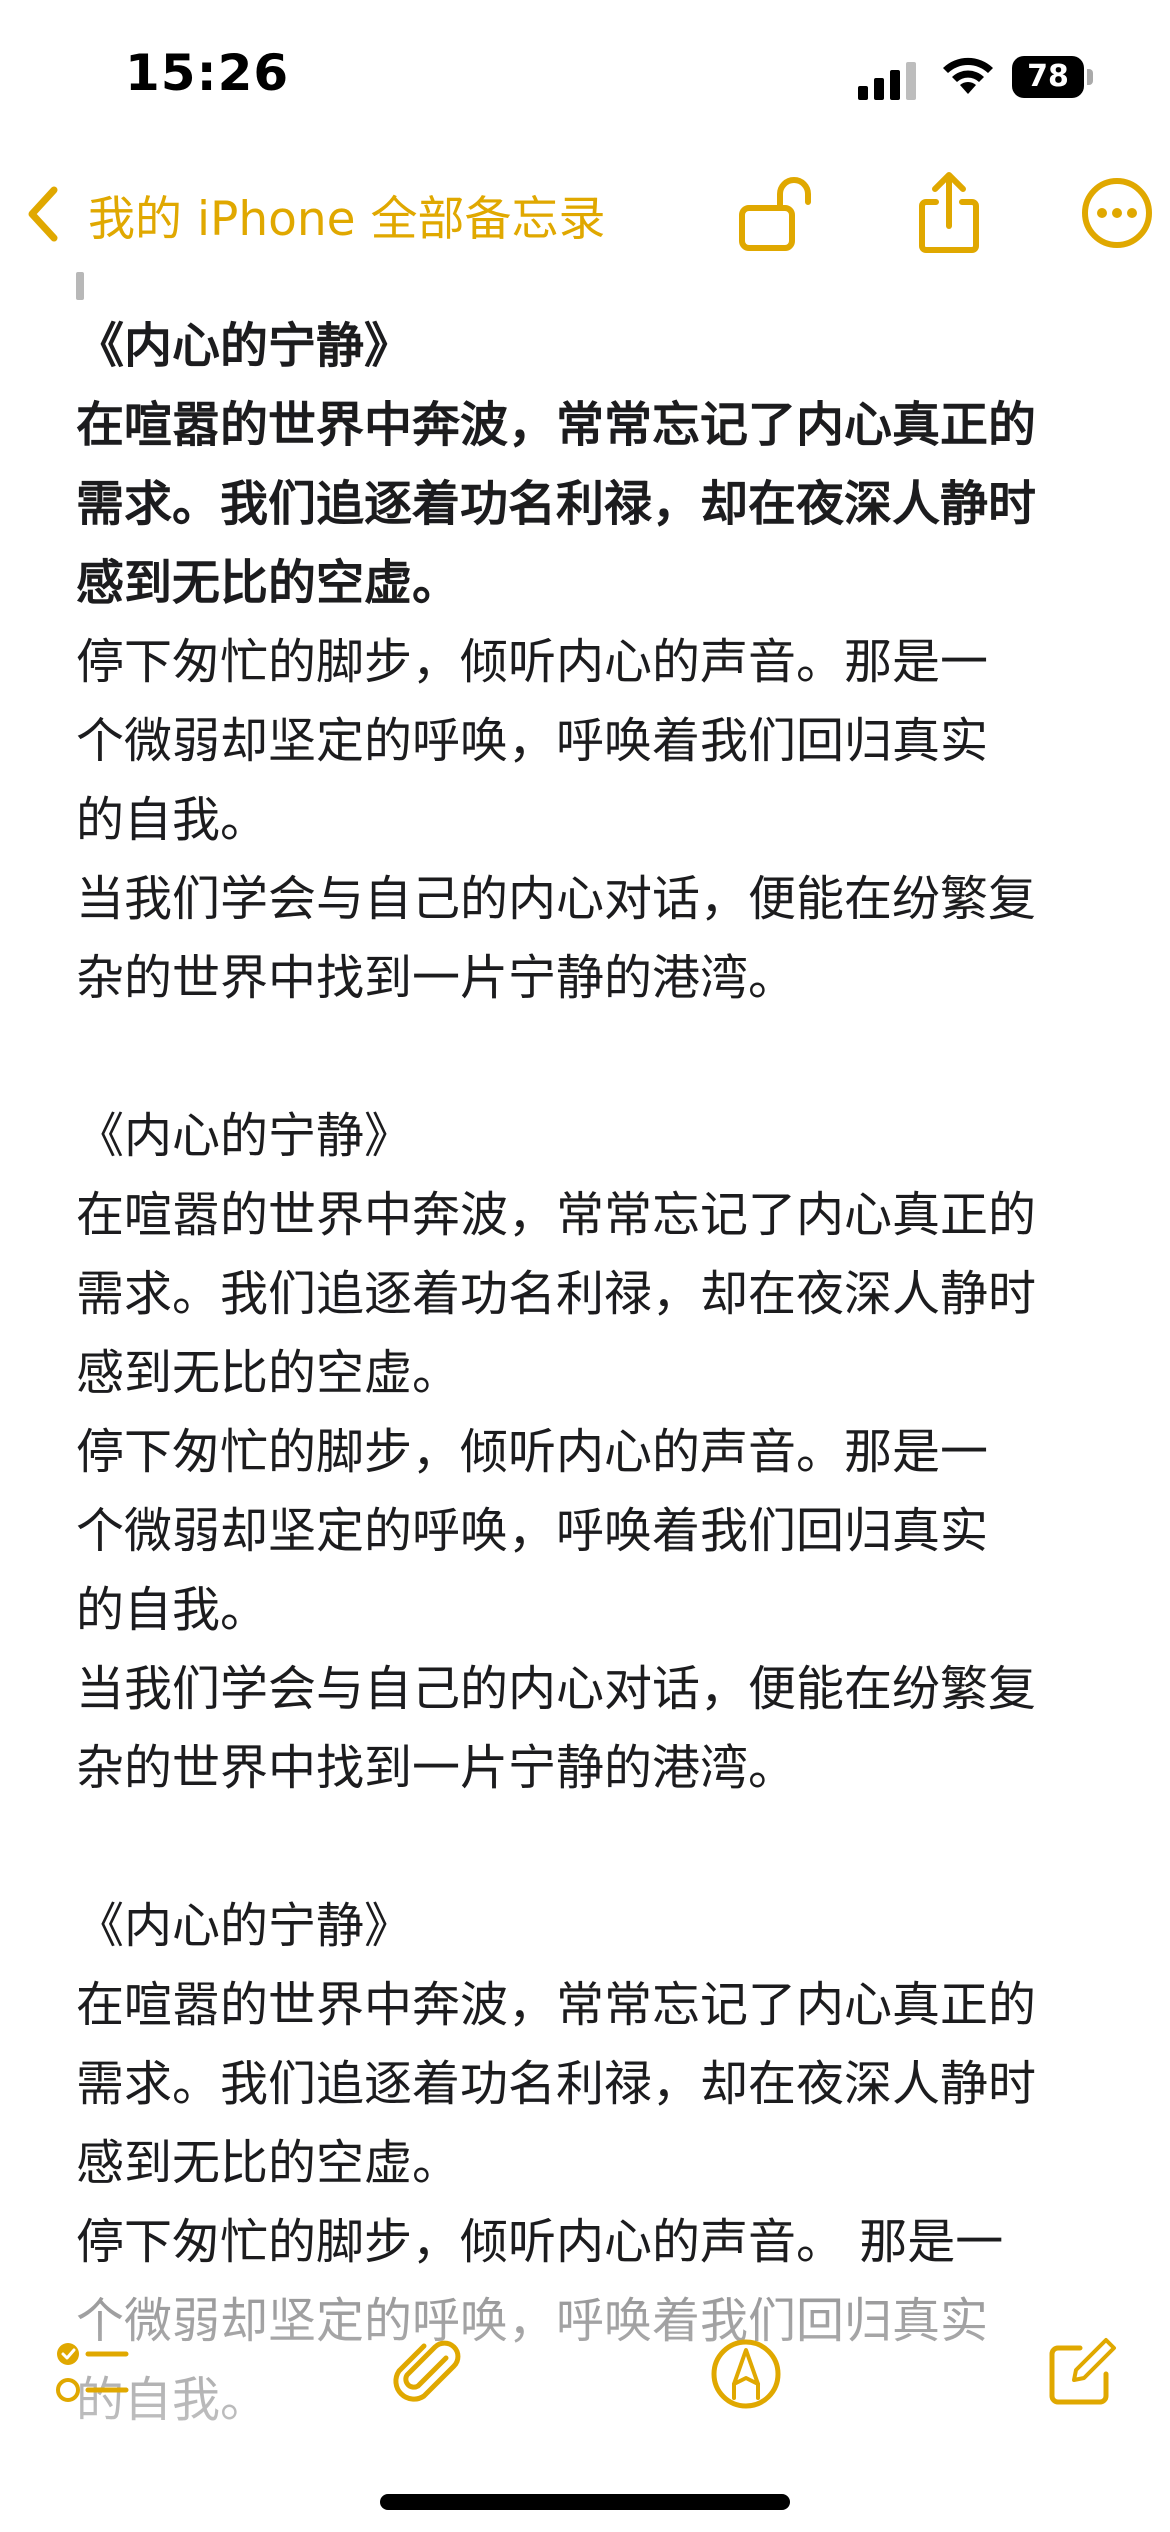  I want to click on checklist-icon, so click(92, 2372).